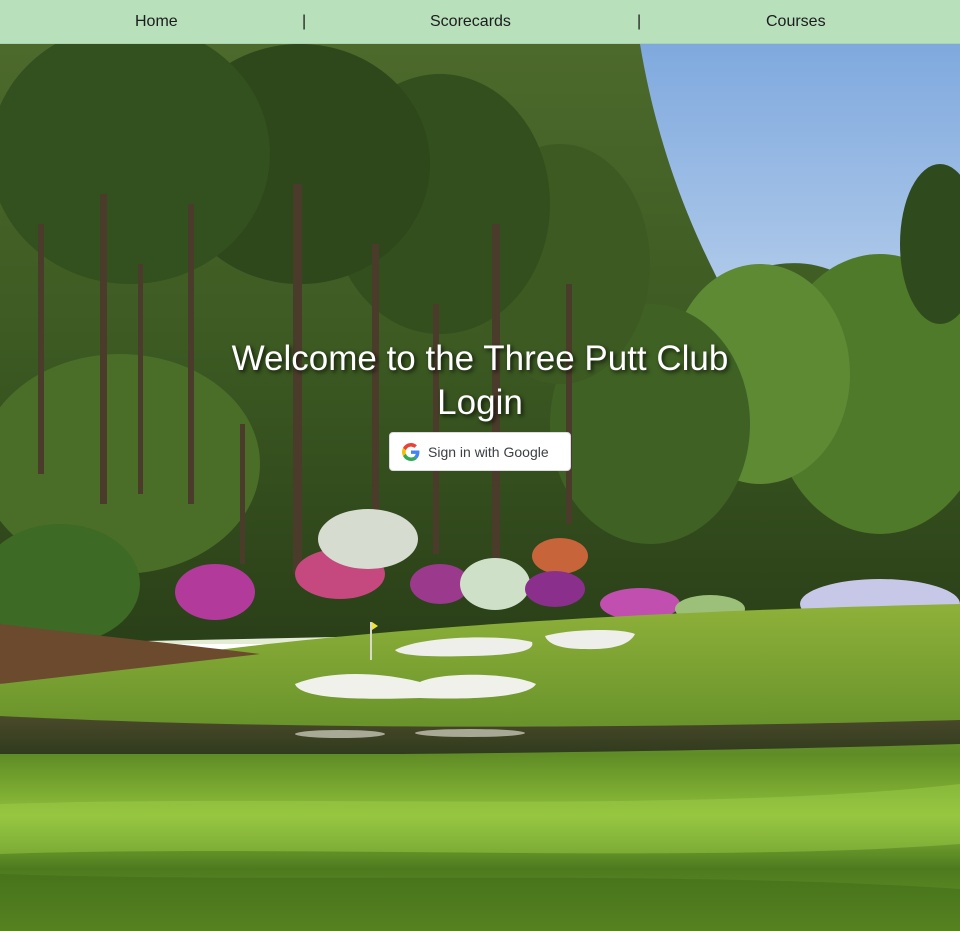  I want to click on welcome-title: Welcome to the Three Putt Club, so click(480, 358).